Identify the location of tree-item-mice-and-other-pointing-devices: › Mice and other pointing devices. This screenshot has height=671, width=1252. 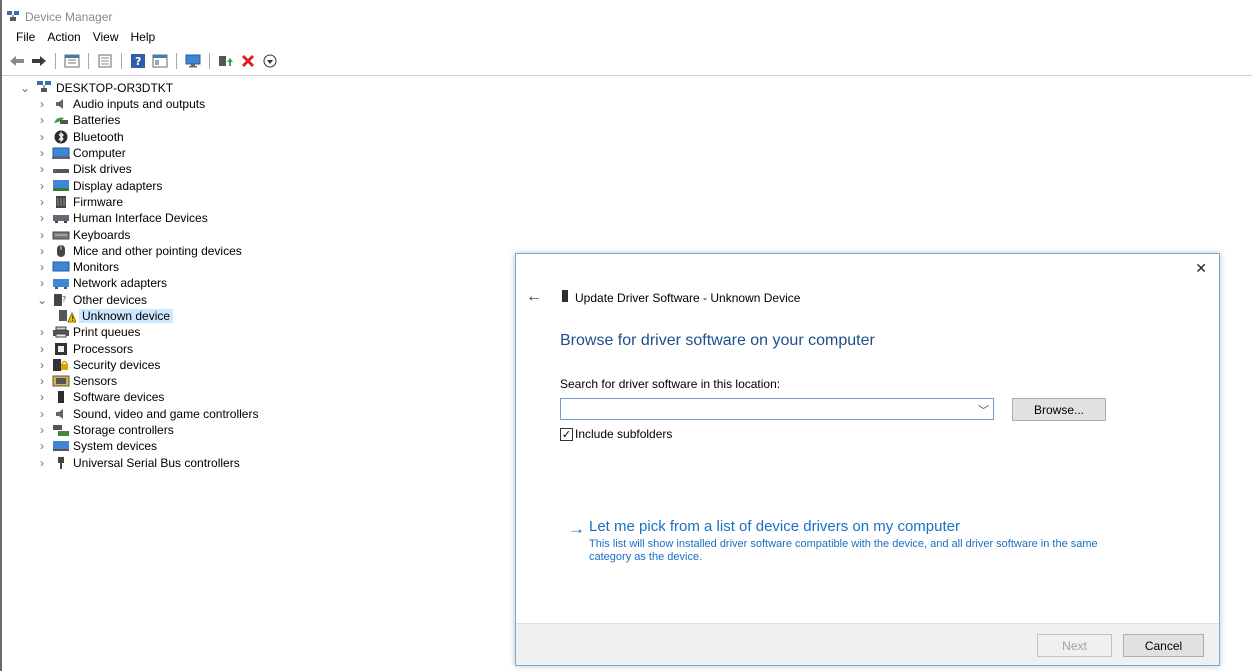
(138, 251).